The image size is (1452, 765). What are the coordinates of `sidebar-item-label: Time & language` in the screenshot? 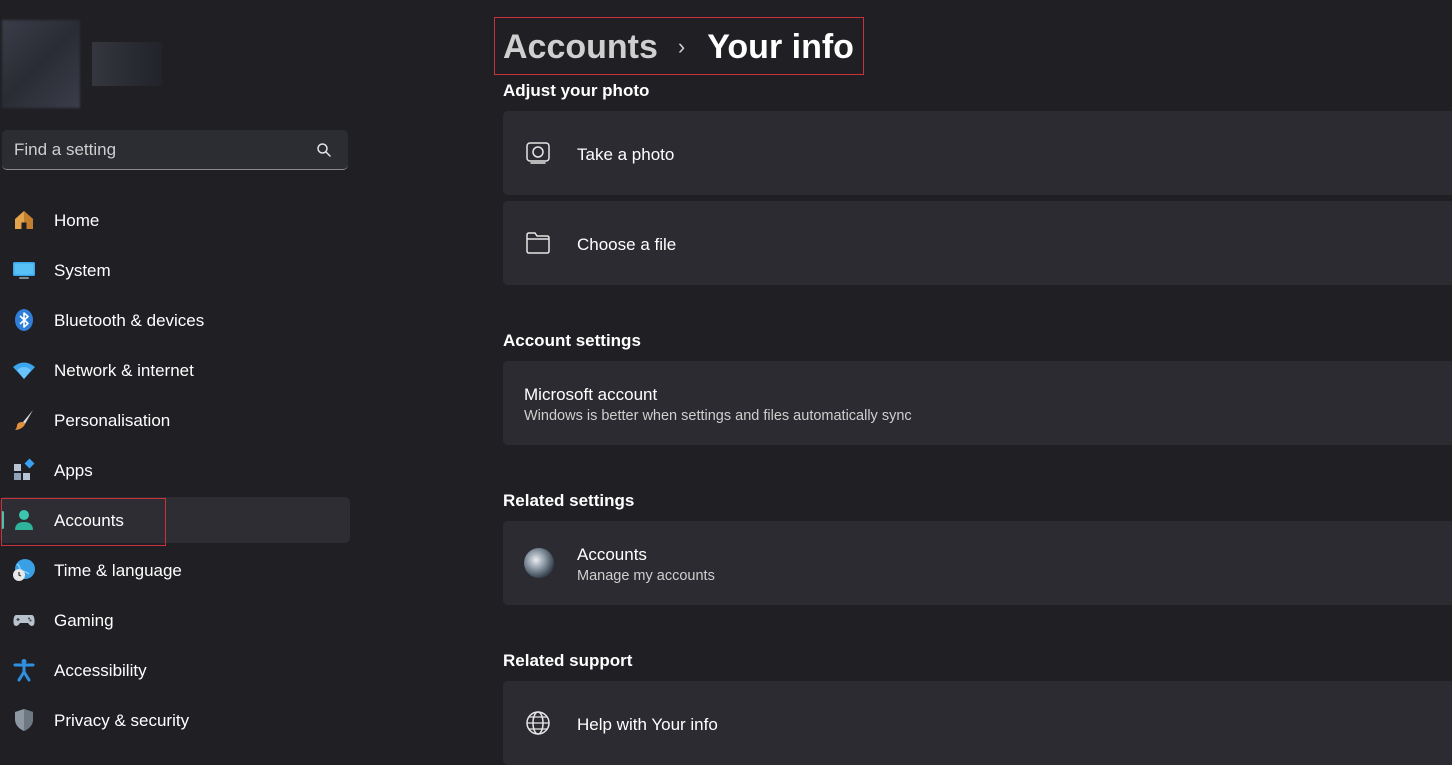 It's located at (118, 570).